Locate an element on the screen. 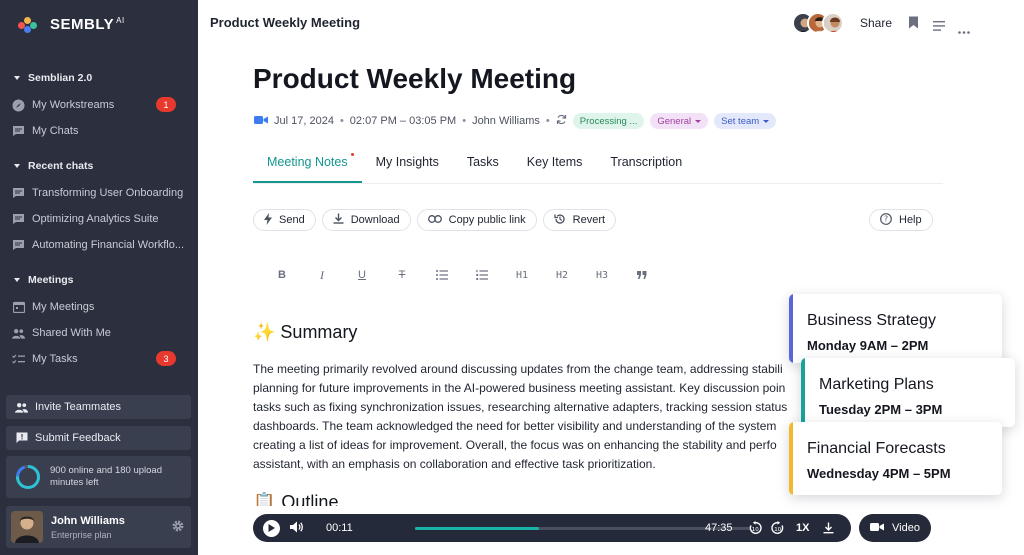  compass-icon is located at coordinates (18, 105).